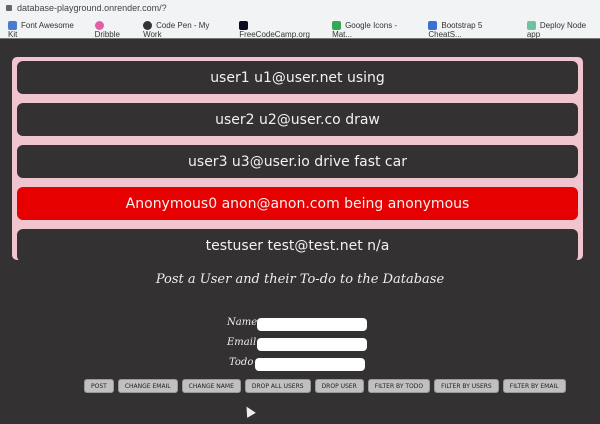  What do you see at coordinates (147, 386) in the screenshot?
I see `change-email-button: CHANGE EMAIL` at bounding box center [147, 386].